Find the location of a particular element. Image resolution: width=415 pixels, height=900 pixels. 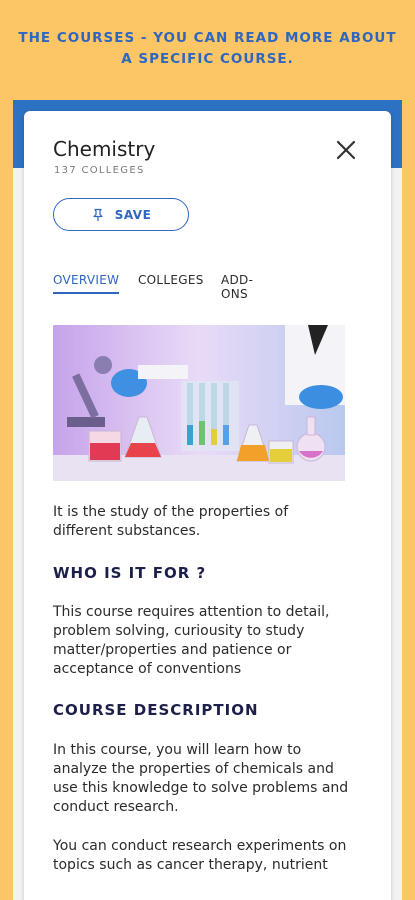

banner-line-1: THE COURSES - YOU CAN READ MORE ABOUT is located at coordinates (207, 38).